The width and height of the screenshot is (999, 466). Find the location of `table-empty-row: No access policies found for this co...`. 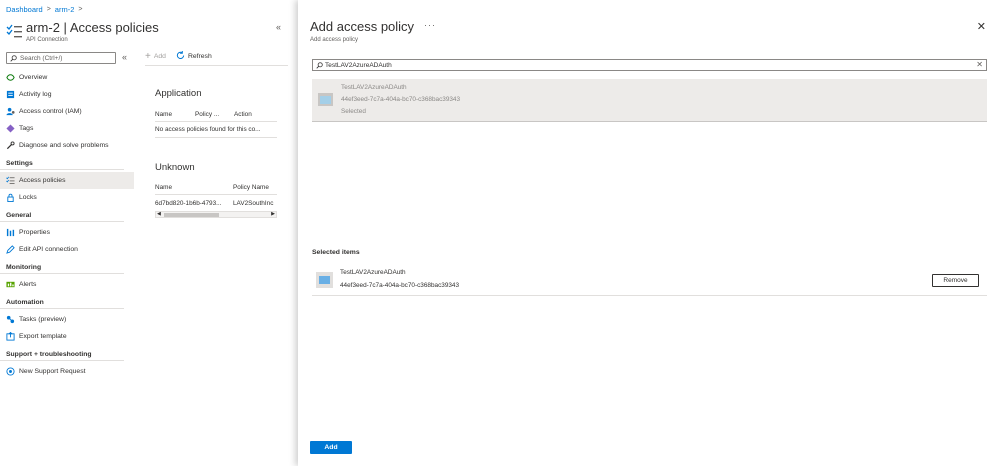

table-empty-row: No access policies found for this co... is located at coordinates (216, 130).